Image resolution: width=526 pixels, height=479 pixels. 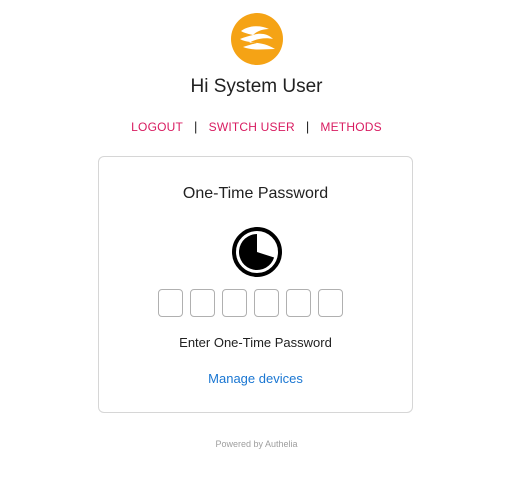 What do you see at coordinates (350, 127) in the screenshot?
I see `methods-link: METHODS` at bounding box center [350, 127].